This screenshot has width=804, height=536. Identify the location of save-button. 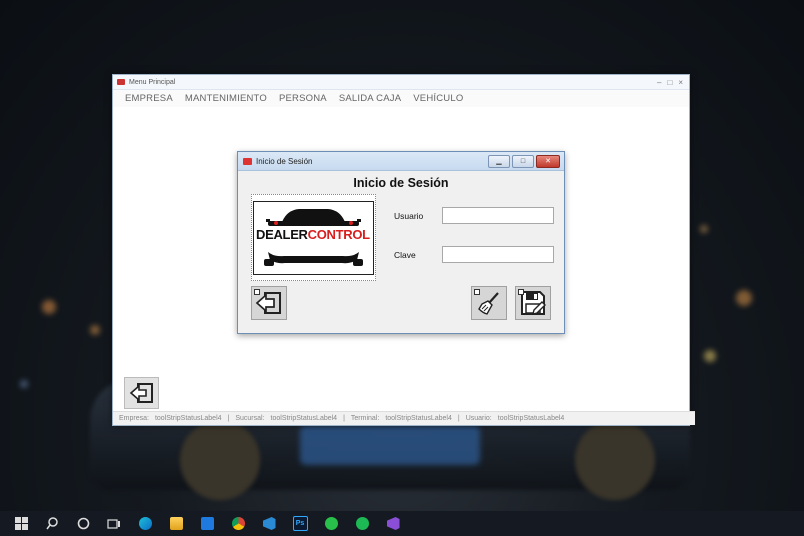
(533, 303).